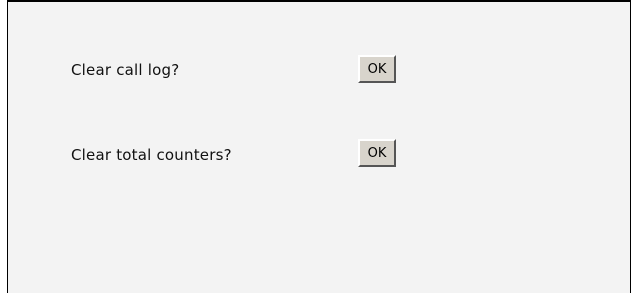 This screenshot has width=638, height=295. I want to click on clear-total-counters-row: Clear total counters?, so click(211, 155).